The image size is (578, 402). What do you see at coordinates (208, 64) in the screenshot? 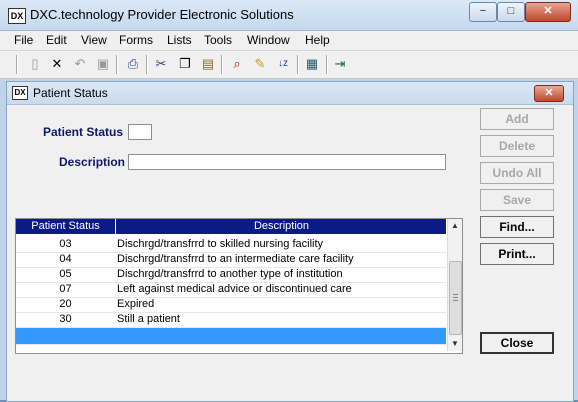
I see `paste-icon: ▤` at bounding box center [208, 64].